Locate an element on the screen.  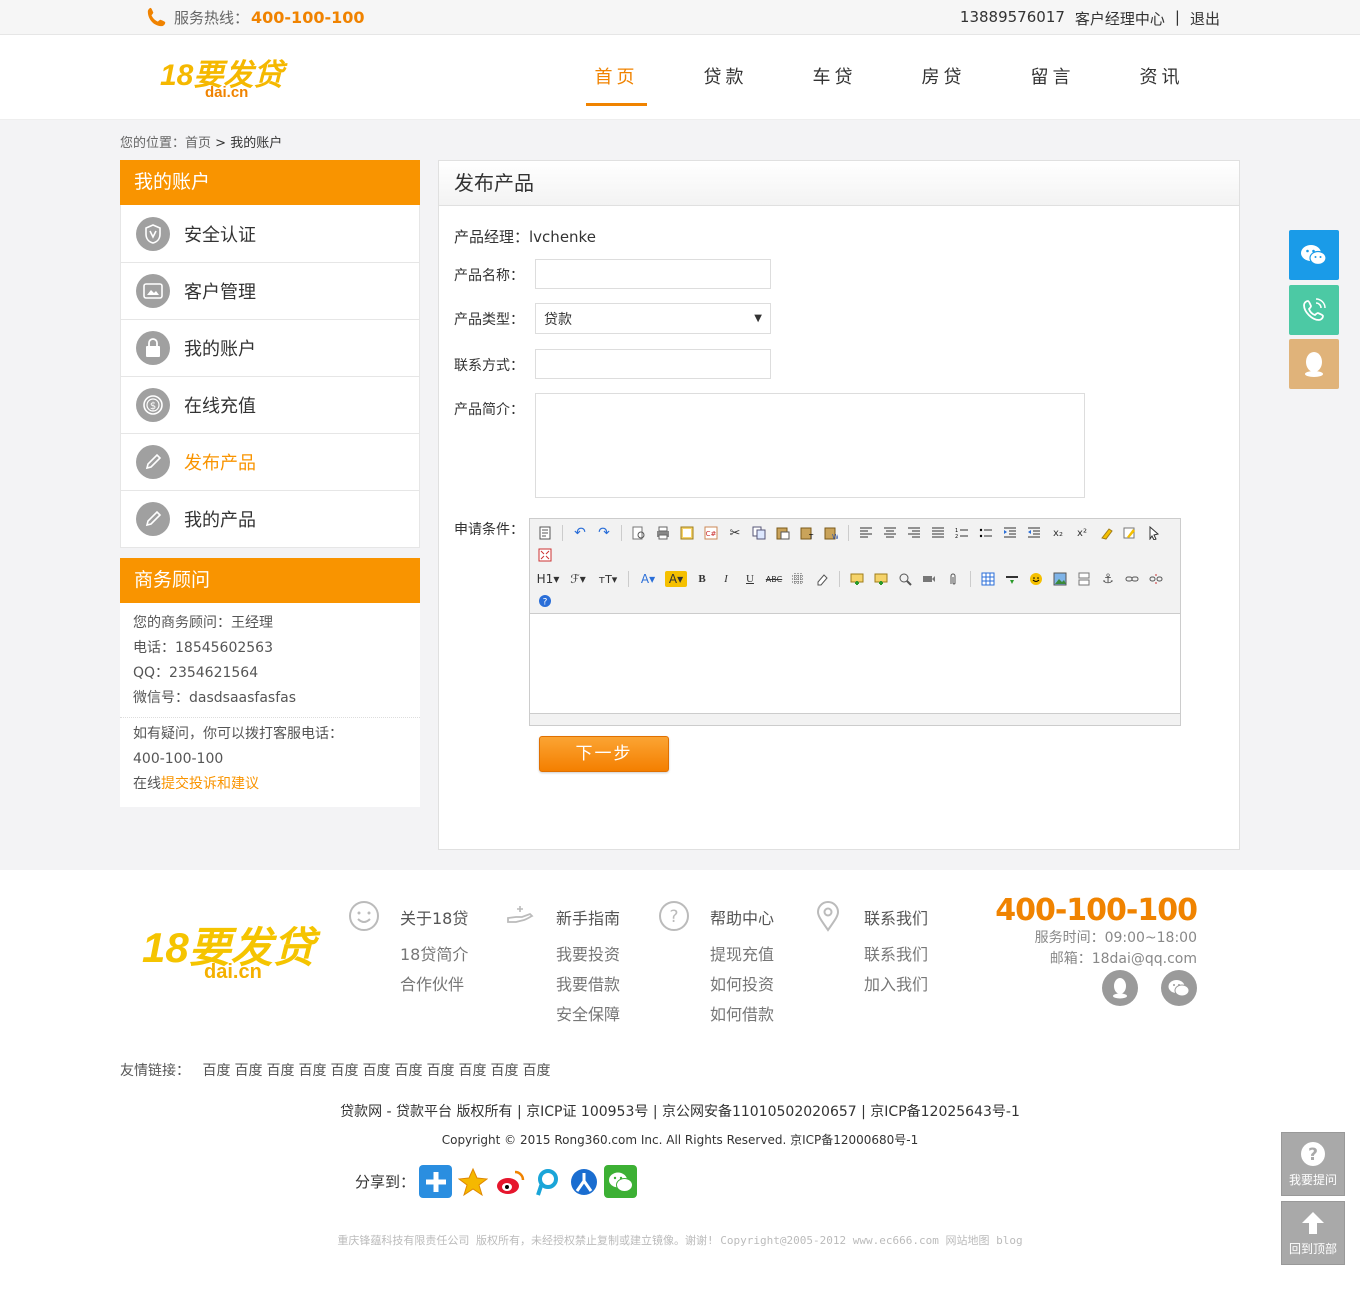
logout-link: 退出 is located at coordinates (1205, 18).